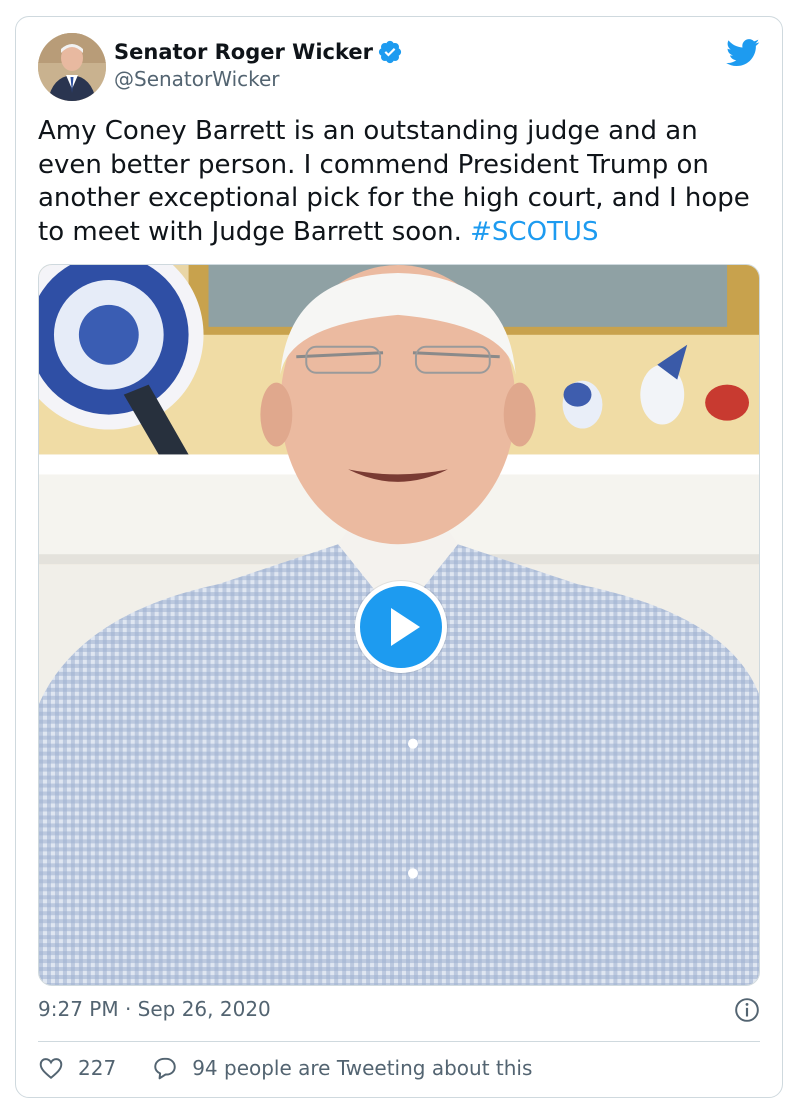 This screenshot has height=1113, width=800. What do you see at coordinates (747, 1010) in the screenshot?
I see `info-icon` at bounding box center [747, 1010].